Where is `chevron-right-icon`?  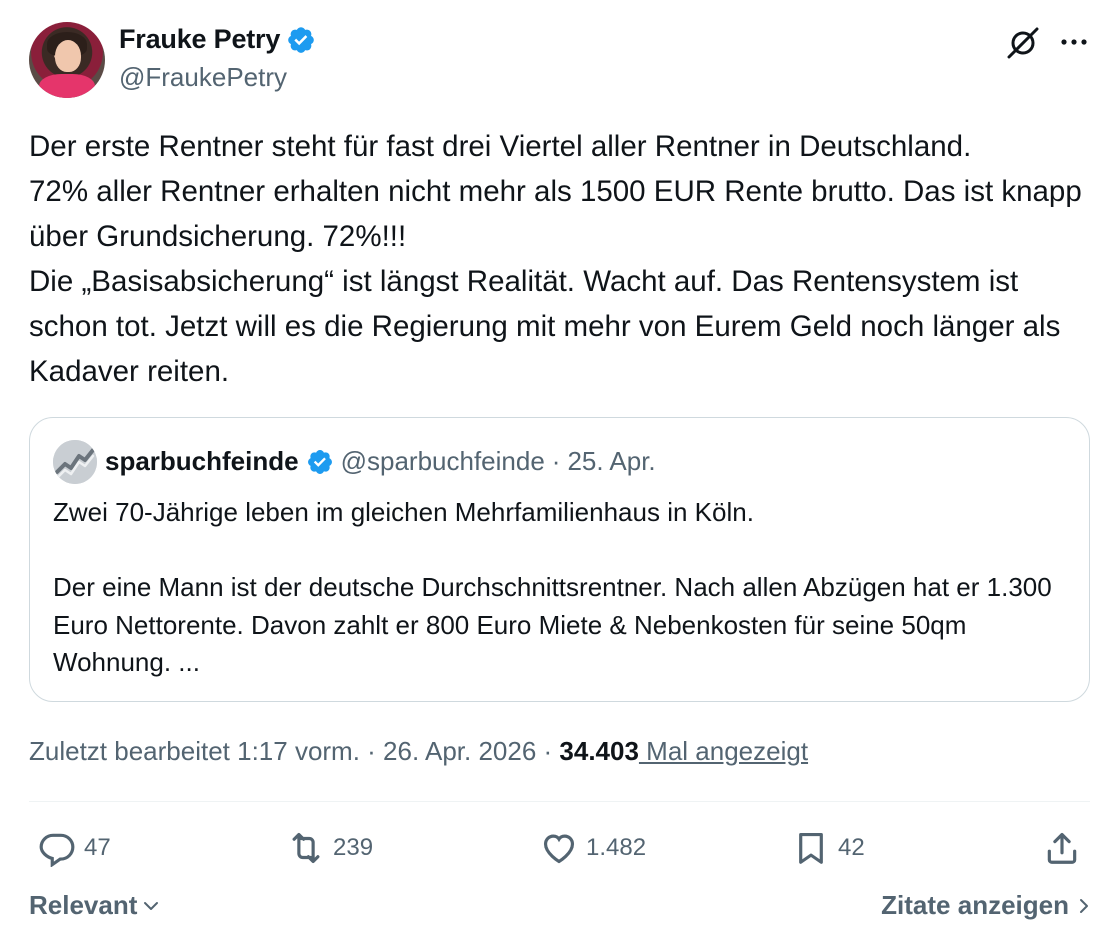 chevron-right-icon is located at coordinates (1084, 905).